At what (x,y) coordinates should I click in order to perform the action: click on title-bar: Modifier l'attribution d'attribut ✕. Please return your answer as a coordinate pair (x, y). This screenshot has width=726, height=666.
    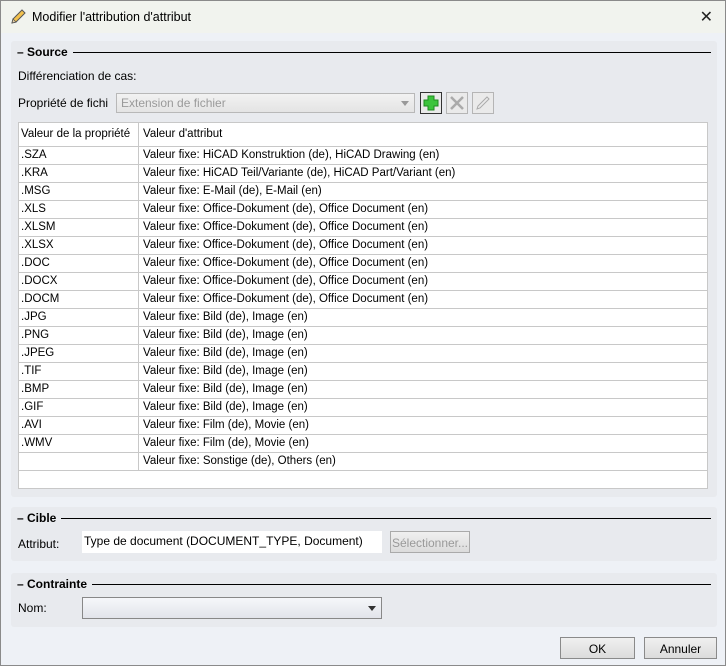
    Looking at the image, I should click on (363, 17).